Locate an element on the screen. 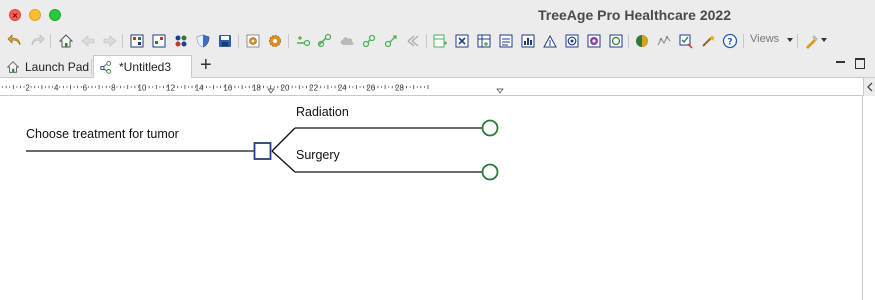  grid-icon is located at coordinates (159, 41).